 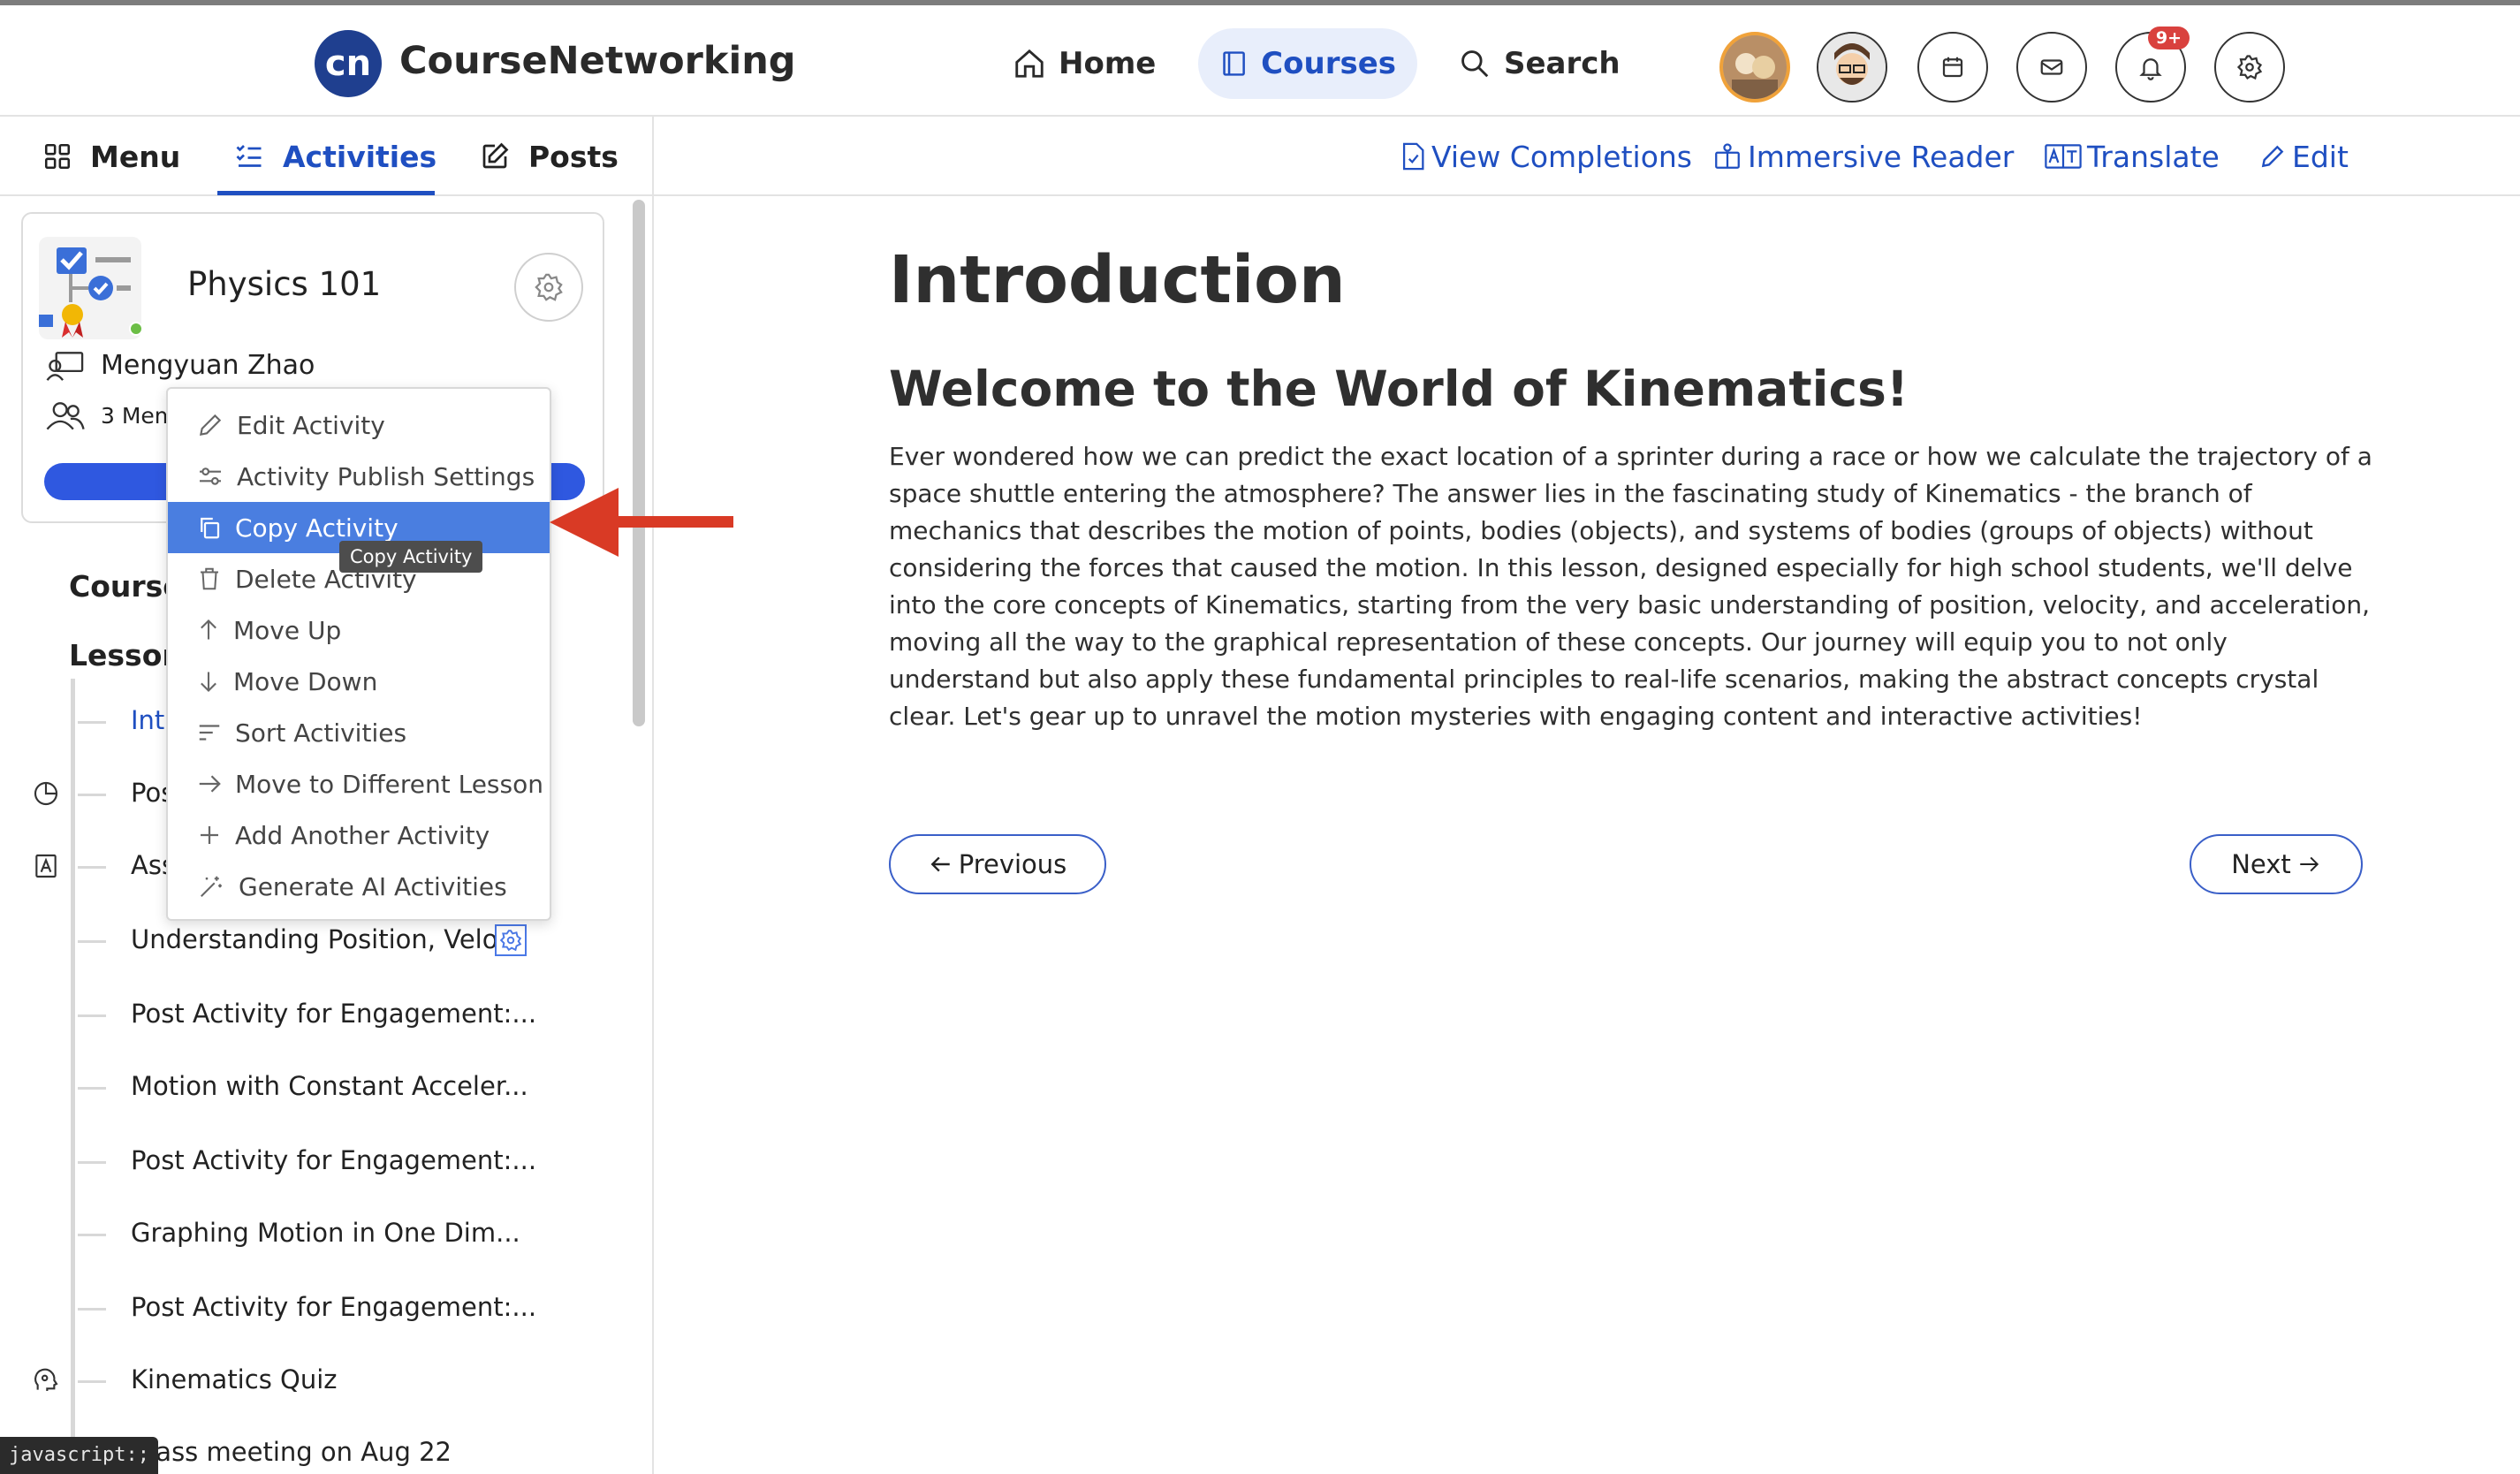 I want to click on next-label: Next, so click(x=2261, y=864).